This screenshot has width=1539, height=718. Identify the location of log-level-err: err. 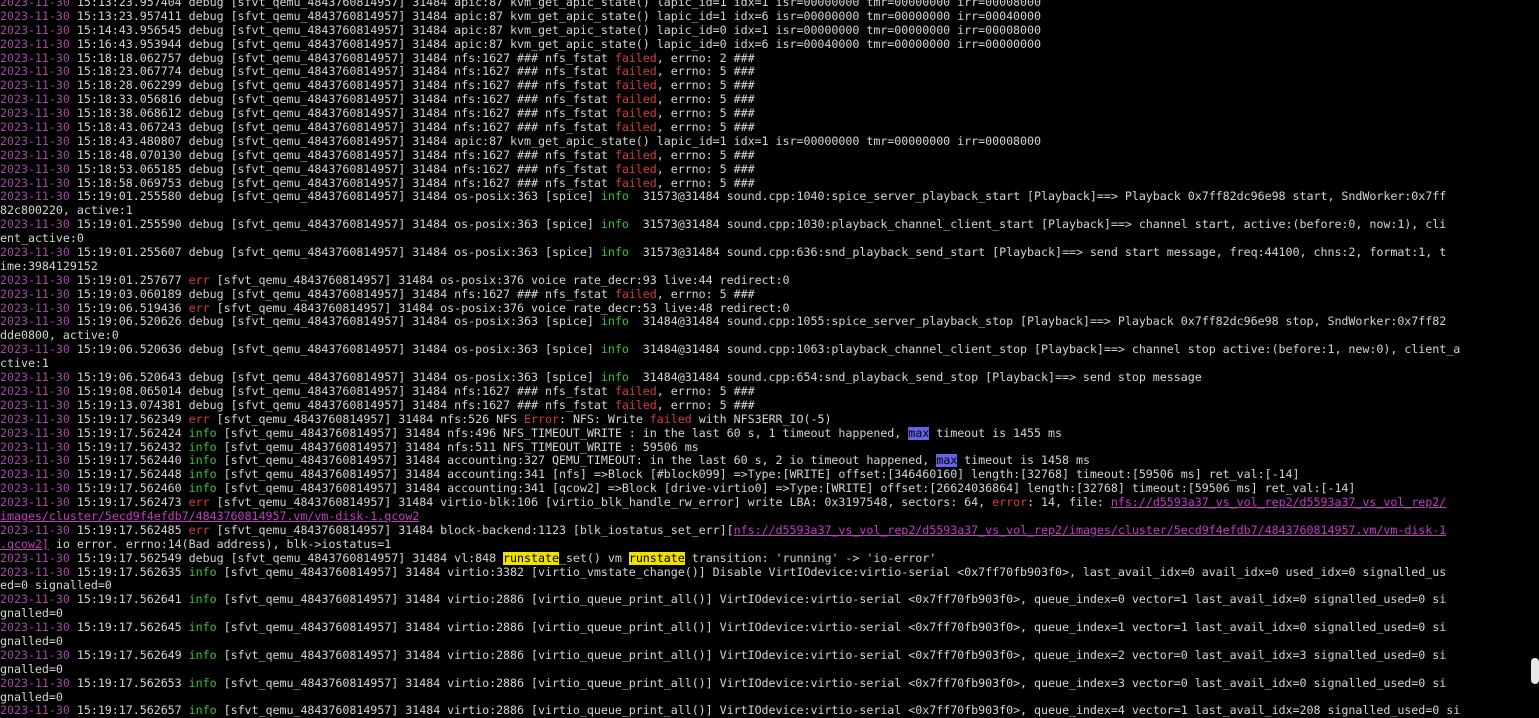
(199, 419).